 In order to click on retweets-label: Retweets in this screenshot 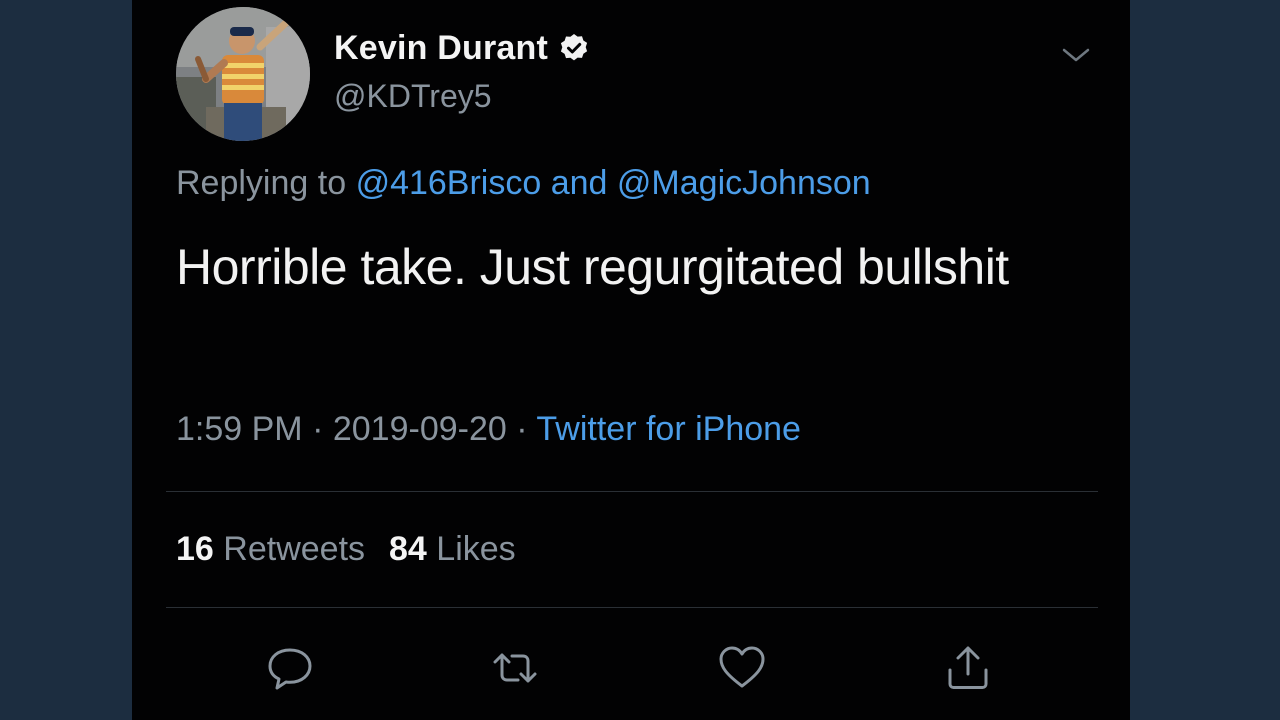, I will do `click(294, 549)`.